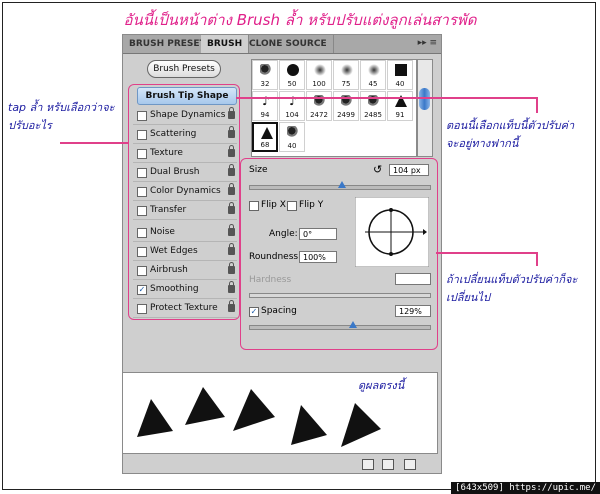 This screenshot has width=600, height=494. I want to click on angle-field: 0°, so click(318, 234).